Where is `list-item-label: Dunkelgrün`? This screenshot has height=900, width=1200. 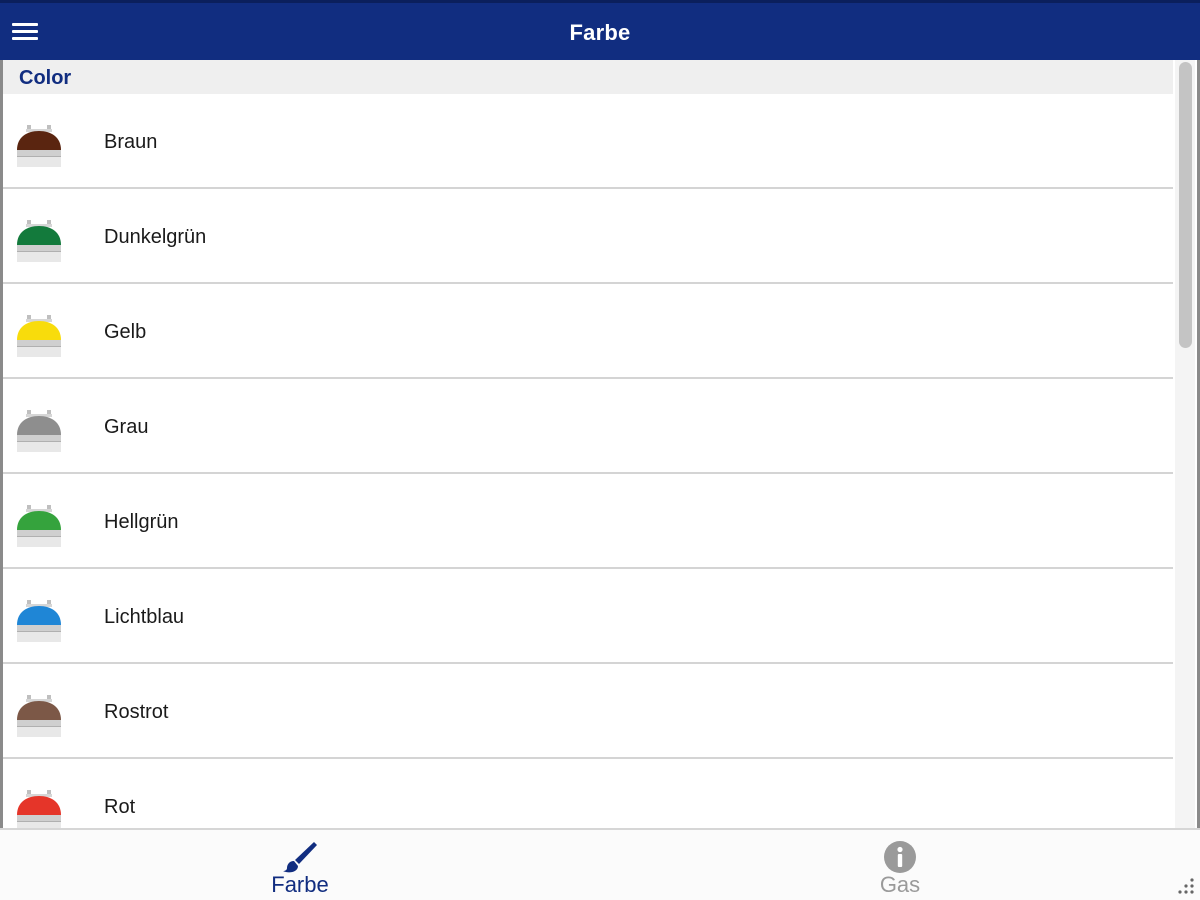
list-item-label: Dunkelgrün is located at coordinates (155, 237).